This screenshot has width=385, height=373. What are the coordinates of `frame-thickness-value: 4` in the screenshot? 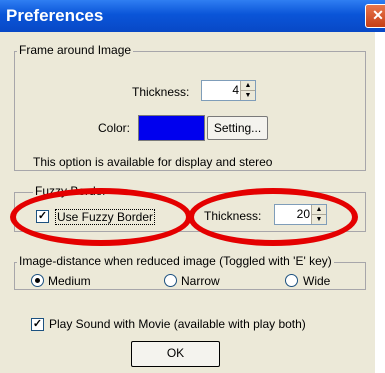 It's located at (235, 90).